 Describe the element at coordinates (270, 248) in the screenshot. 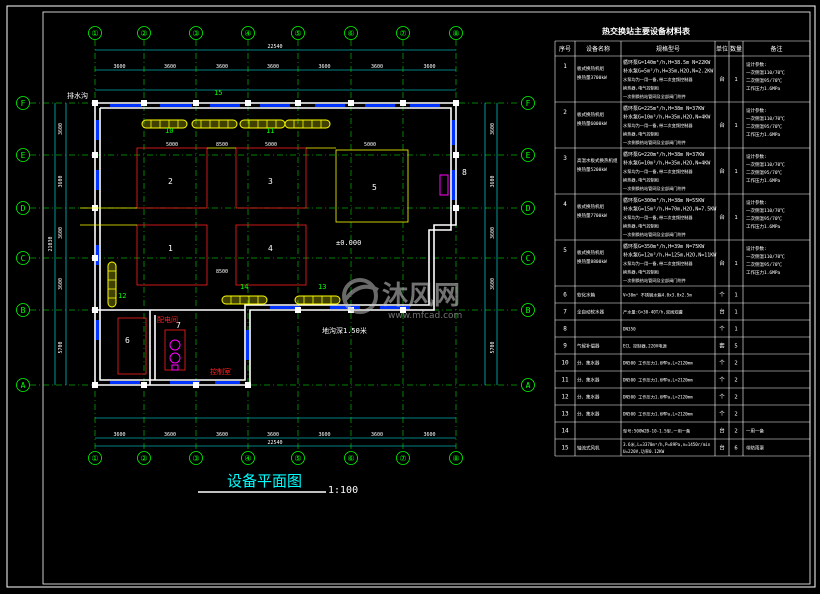

I see `equip-num-4-hx: 4` at that location.